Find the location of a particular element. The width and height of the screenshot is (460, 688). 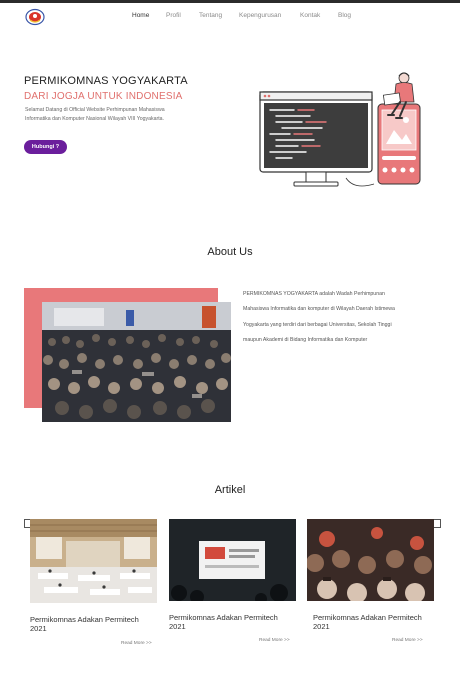

coding-illustration is located at coordinates (340, 129).